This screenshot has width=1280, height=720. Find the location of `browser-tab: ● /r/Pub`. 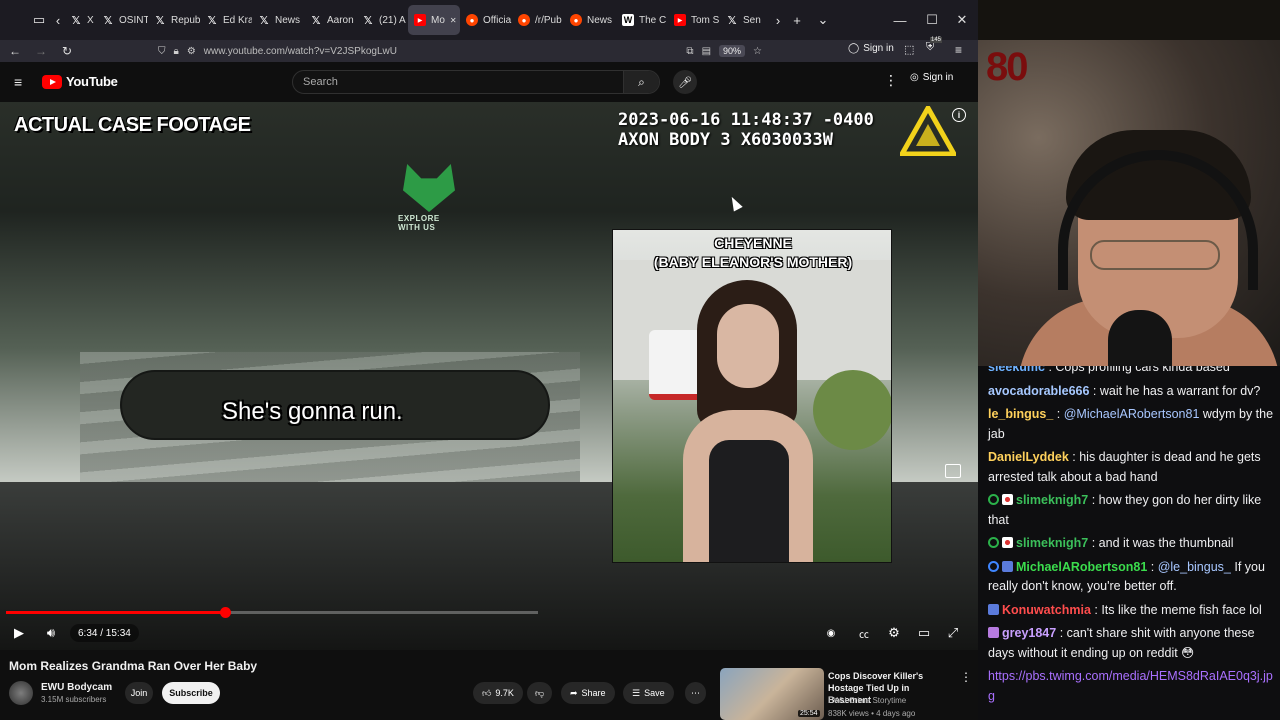

browser-tab: ● /r/Pub is located at coordinates (538, 20).